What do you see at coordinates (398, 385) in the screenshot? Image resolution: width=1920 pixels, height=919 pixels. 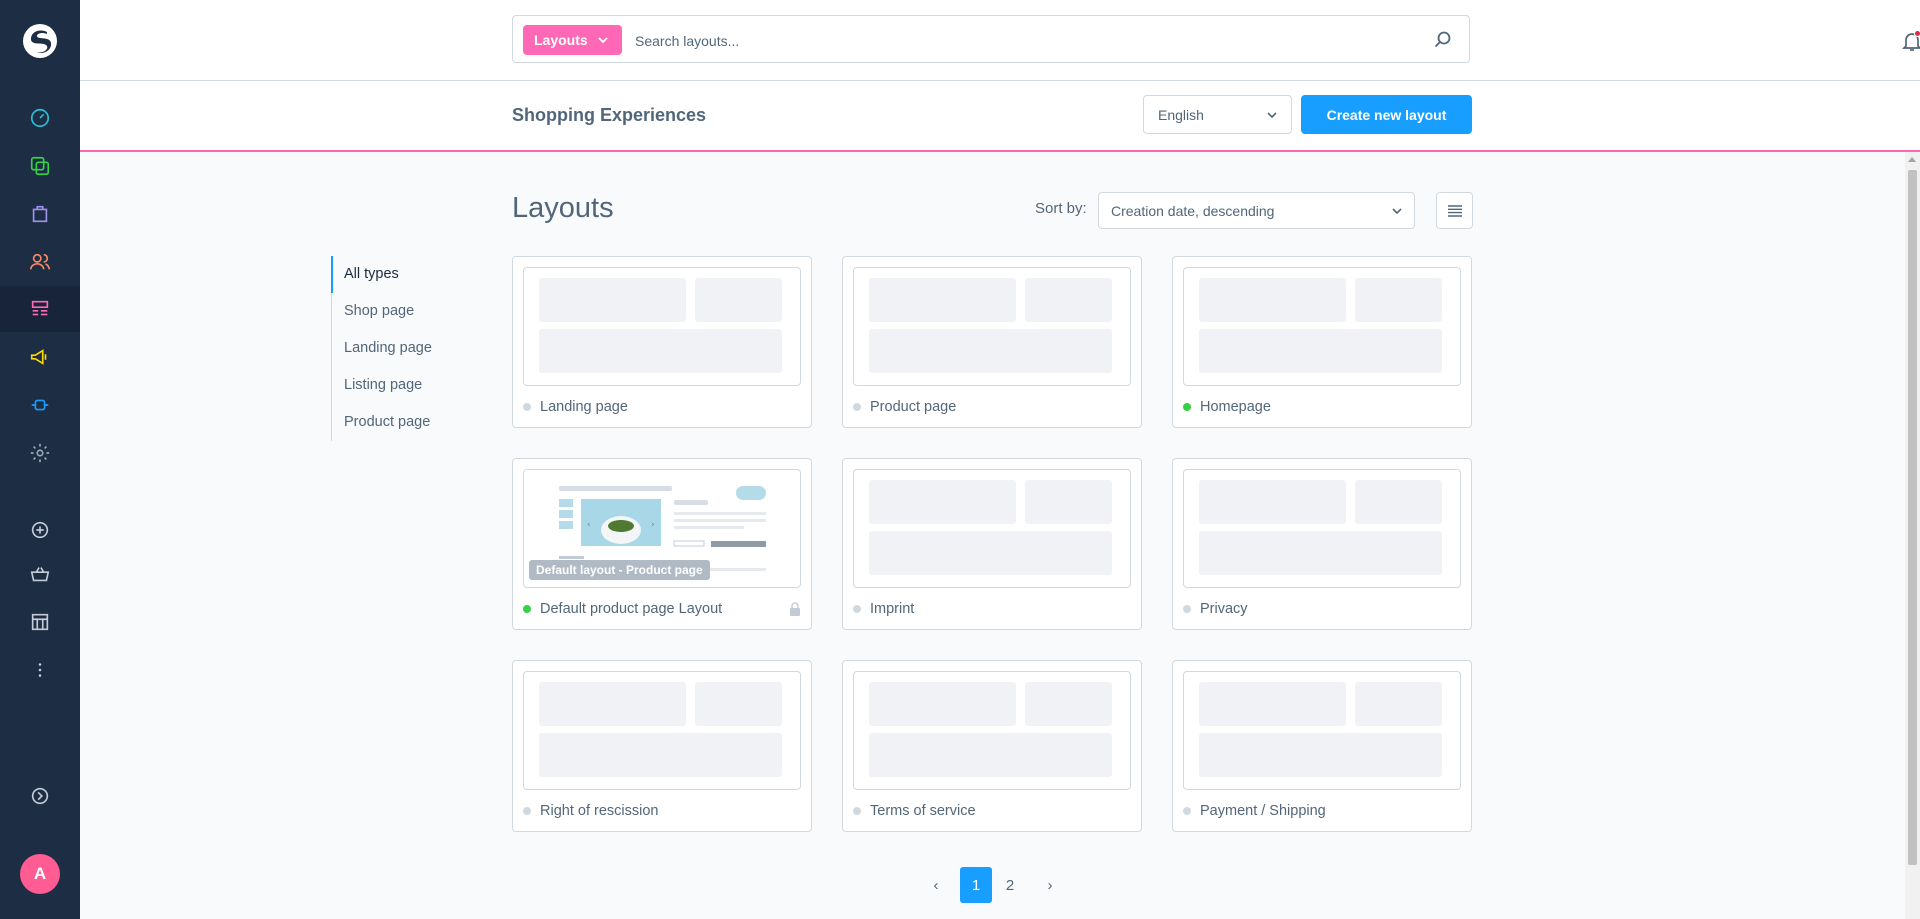 I see `filter-listing-page: Listing page` at bounding box center [398, 385].